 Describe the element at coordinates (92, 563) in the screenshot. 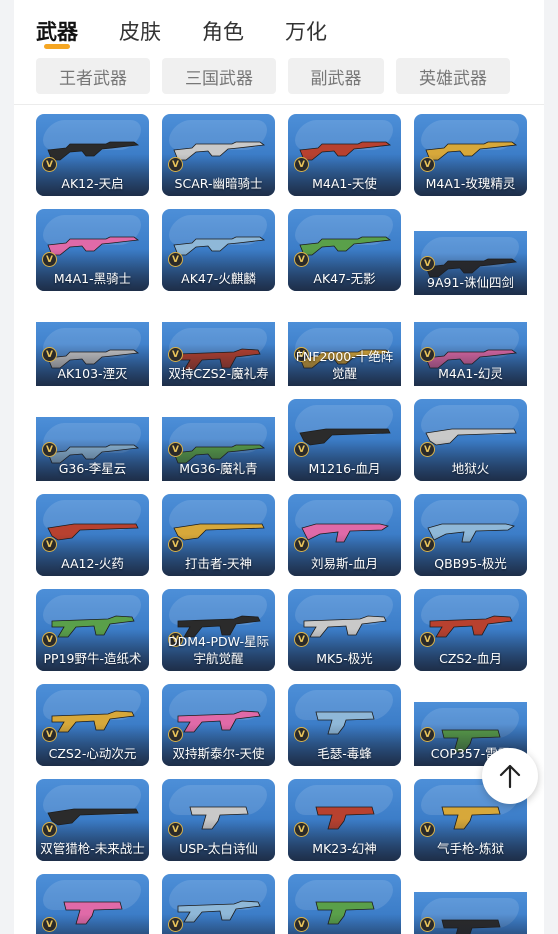

I see `weapon-name: AA12-火药` at that location.